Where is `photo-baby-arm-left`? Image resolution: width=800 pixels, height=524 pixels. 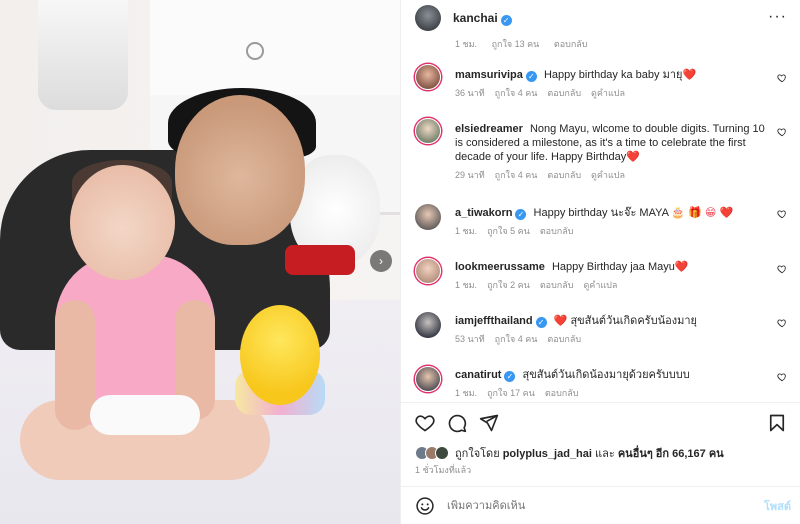 photo-baby-arm-left is located at coordinates (75, 365).